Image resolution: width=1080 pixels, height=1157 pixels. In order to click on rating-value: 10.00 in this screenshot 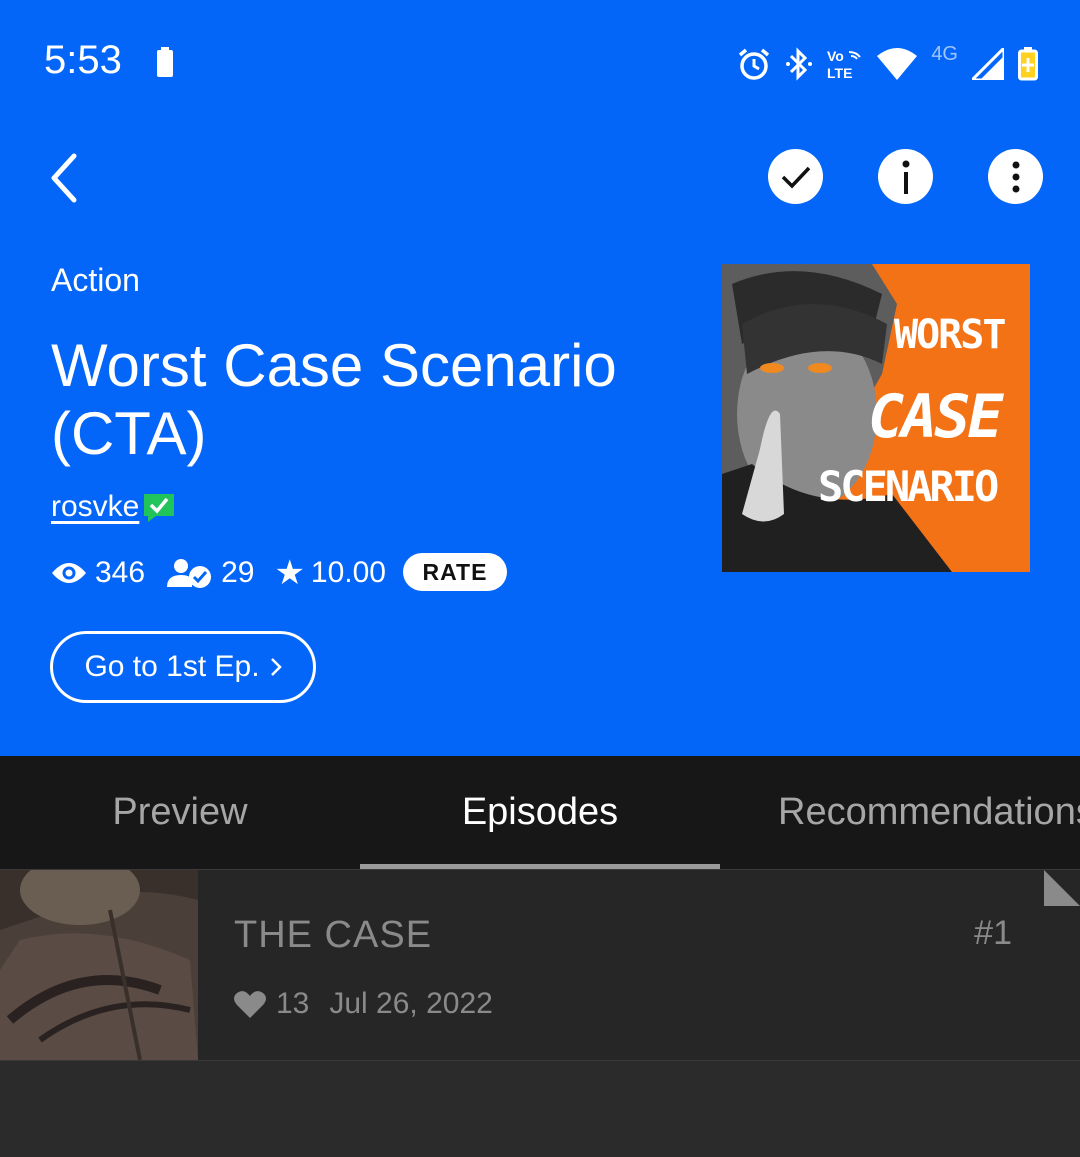, I will do `click(348, 572)`.